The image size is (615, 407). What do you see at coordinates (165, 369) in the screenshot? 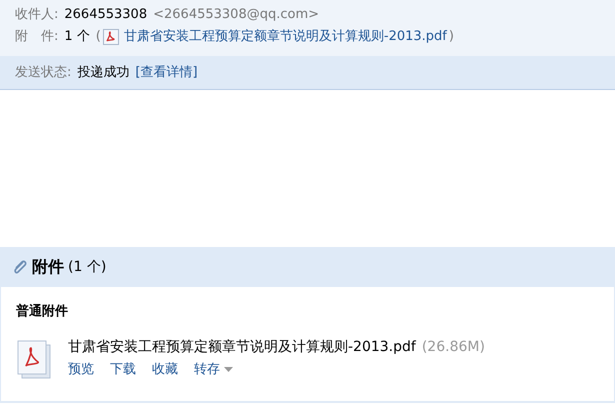
I see `file-action-link: 收藏` at bounding box center [165, 369].